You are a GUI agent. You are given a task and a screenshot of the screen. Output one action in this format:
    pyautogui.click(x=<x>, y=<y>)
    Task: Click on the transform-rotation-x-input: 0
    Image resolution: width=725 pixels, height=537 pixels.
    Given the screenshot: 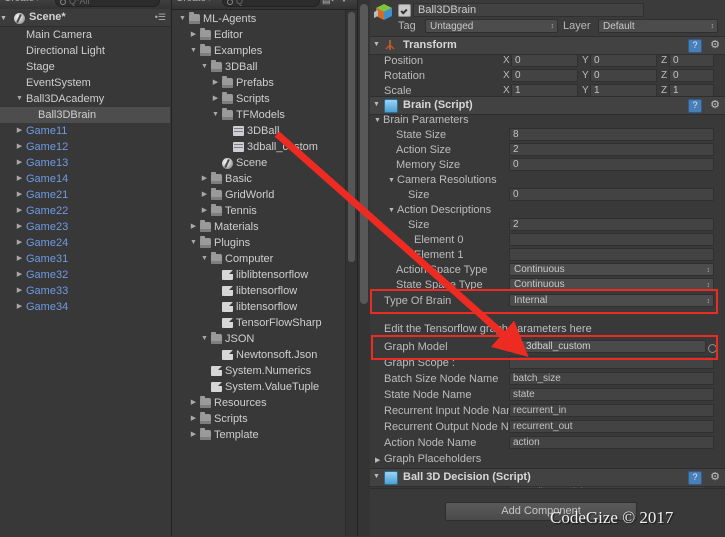 What is the action you would take?
    pyautogui.click(x=544, y=75)
    